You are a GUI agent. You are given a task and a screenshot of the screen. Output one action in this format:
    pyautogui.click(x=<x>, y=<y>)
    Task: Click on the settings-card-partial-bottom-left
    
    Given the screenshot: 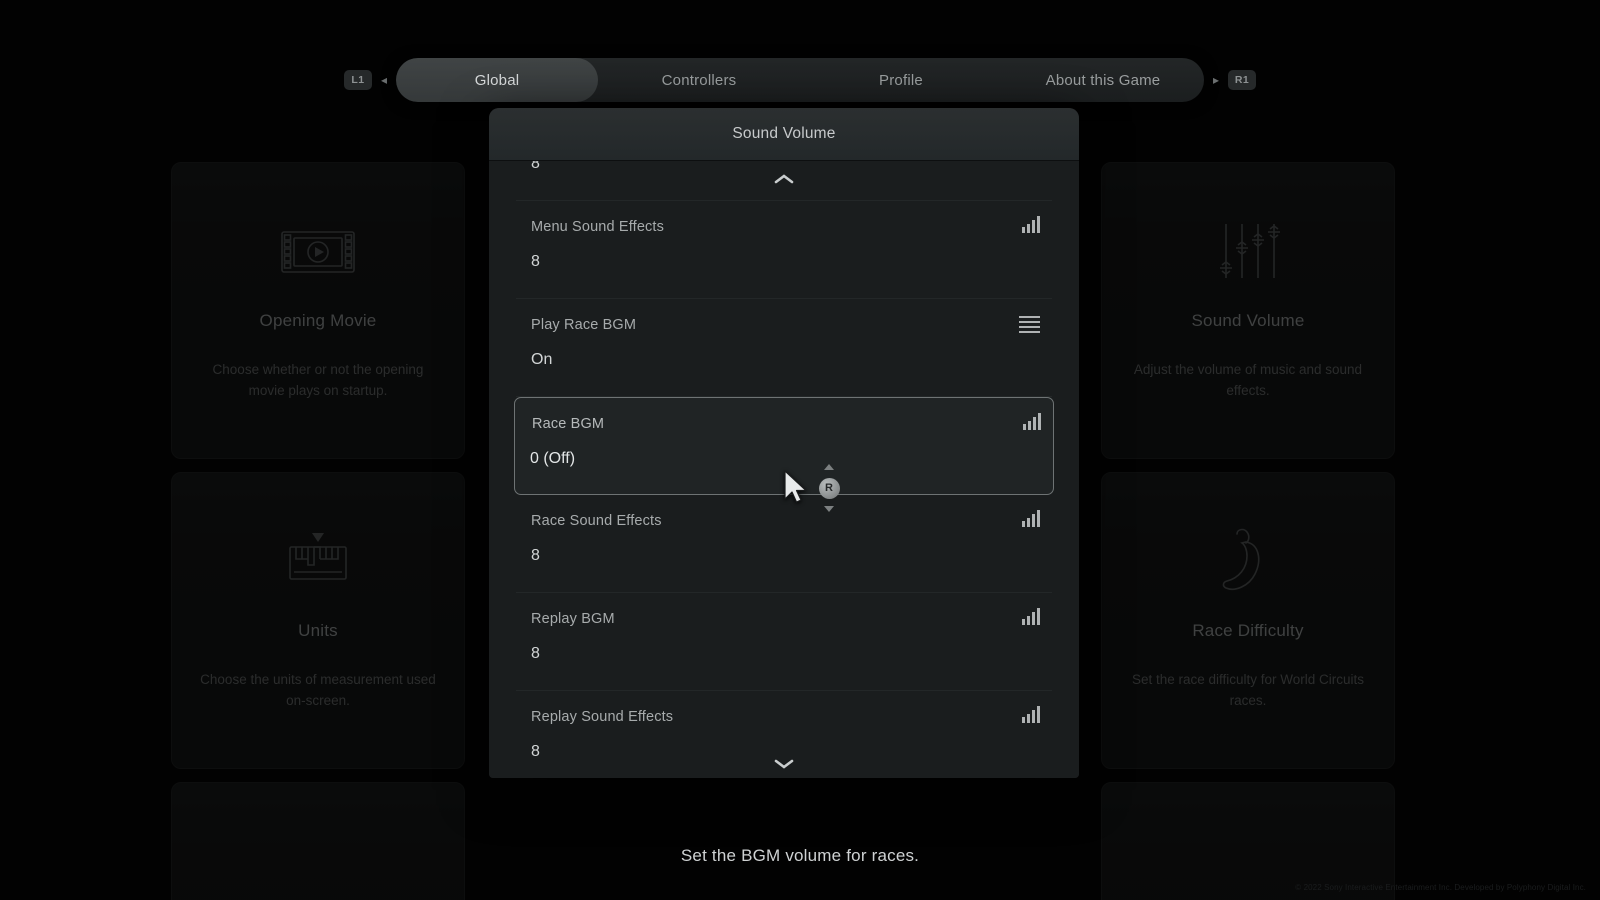 What is the action you would take?
    pyautogui.click(x=318, y=841)
    